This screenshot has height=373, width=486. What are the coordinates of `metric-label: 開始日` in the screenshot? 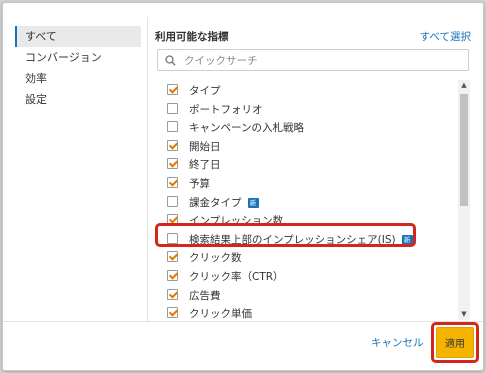 It's located at (205, 146).